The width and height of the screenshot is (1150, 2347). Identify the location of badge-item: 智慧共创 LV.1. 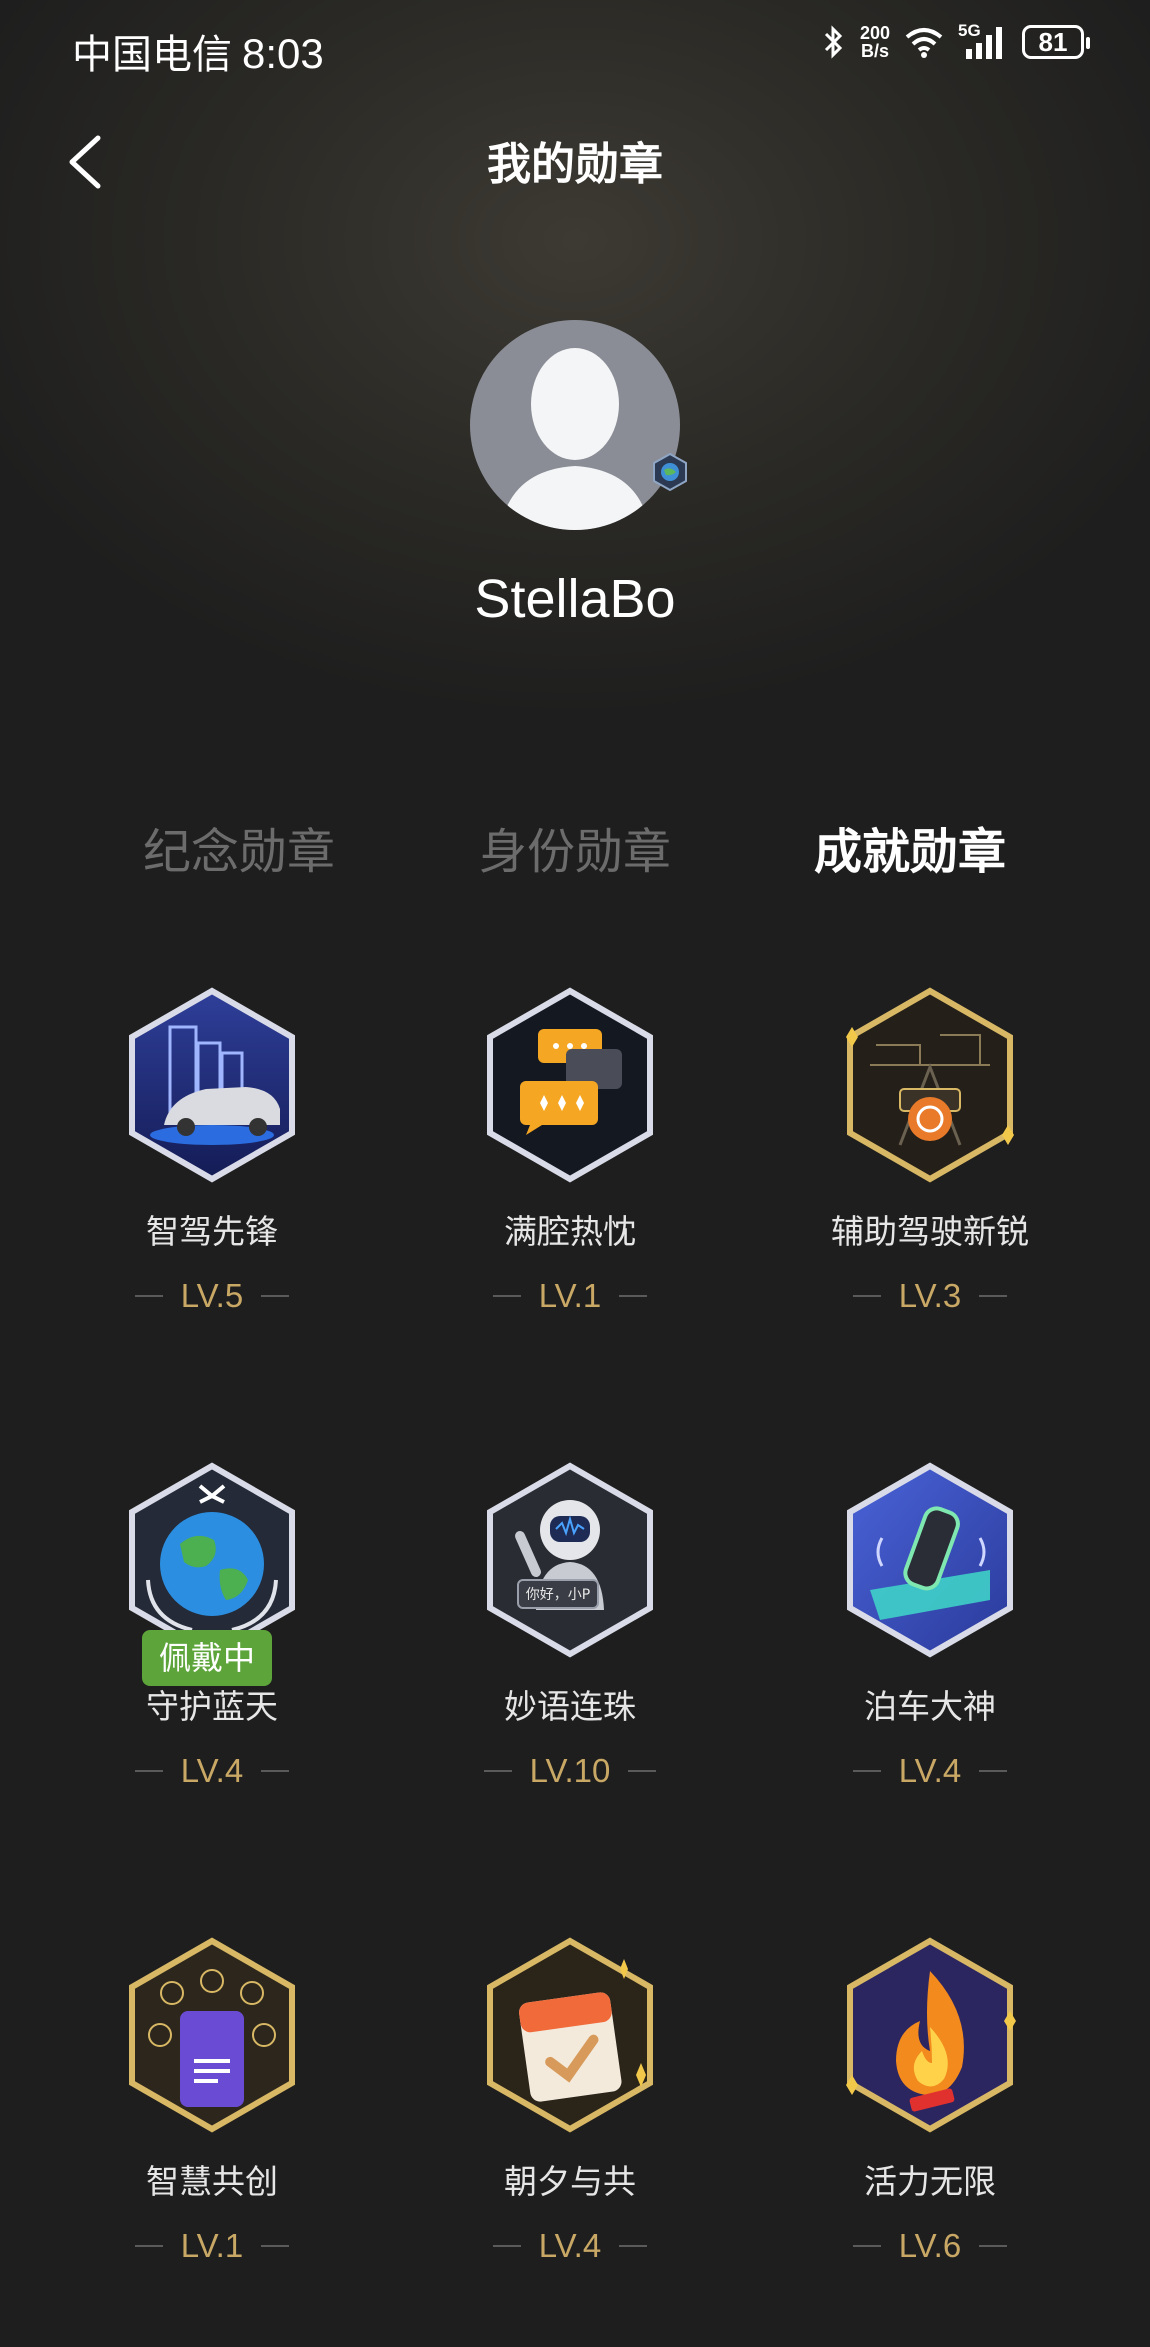
(212, 2100).